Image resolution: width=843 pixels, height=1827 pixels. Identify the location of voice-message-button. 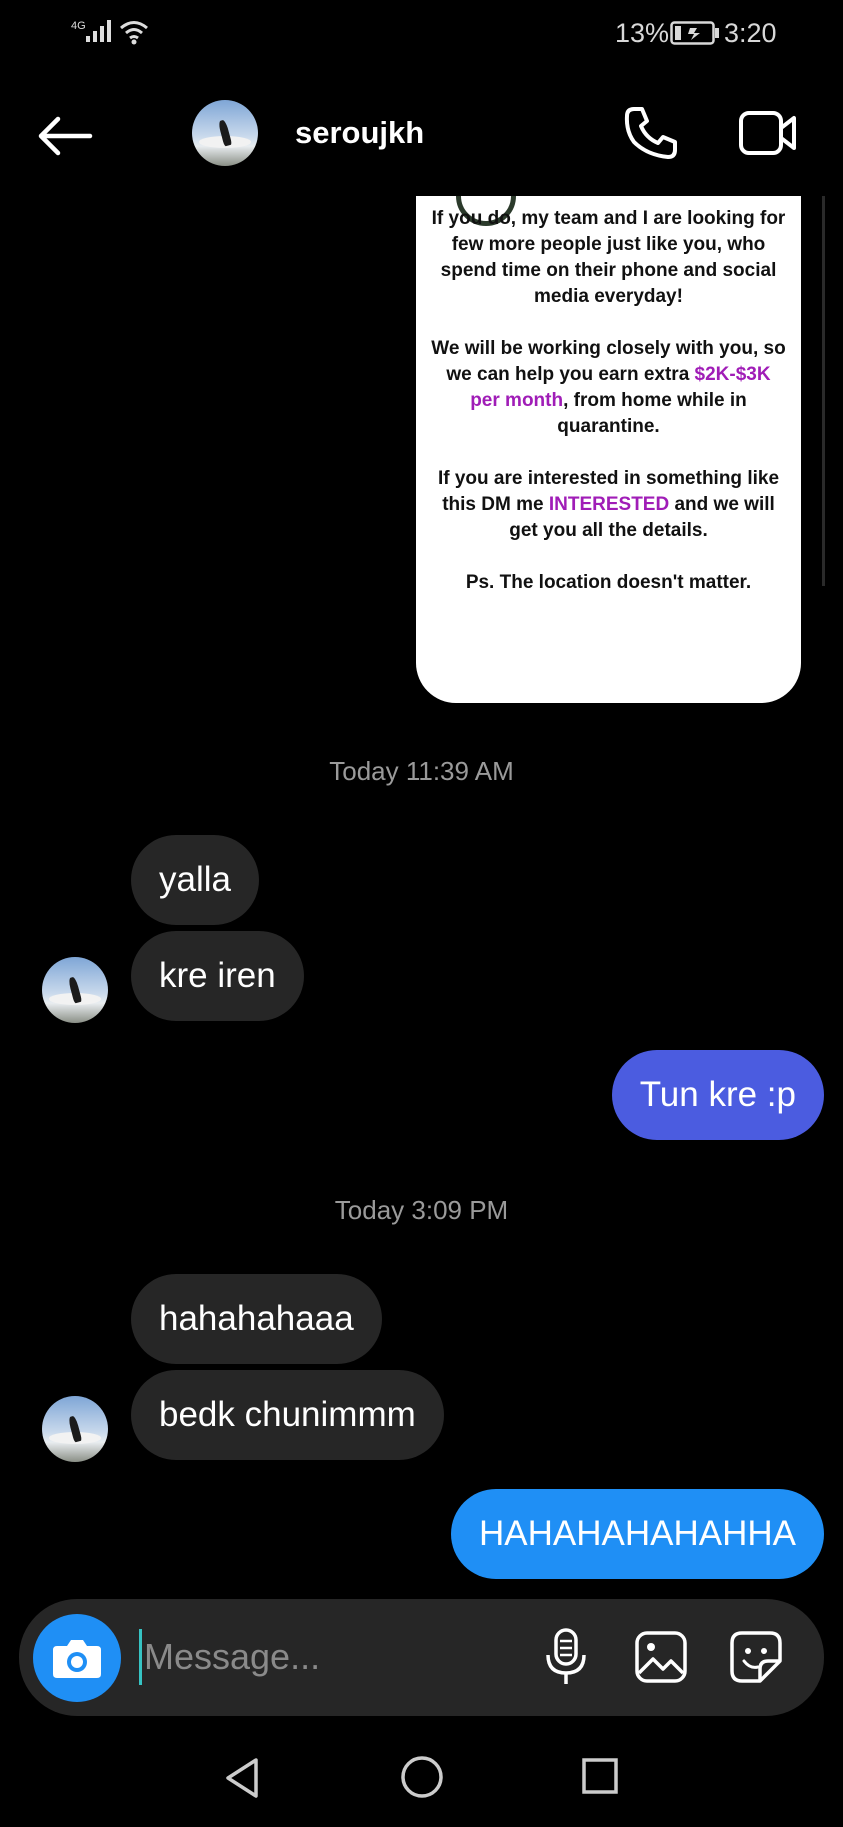
(566, 1657).